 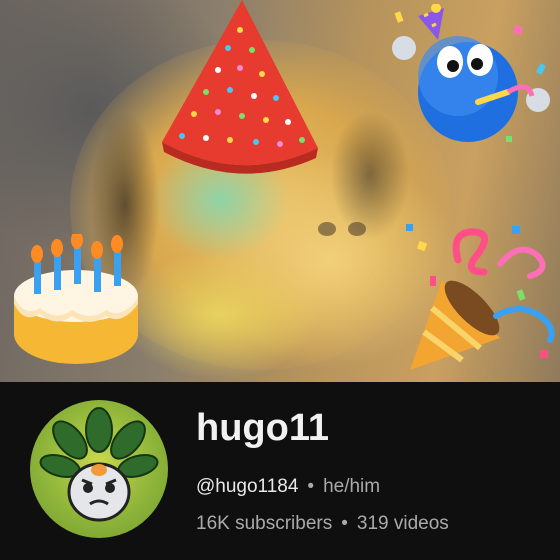 I want to click on channel-pronouns: he/him, so click(x=352, y=486).